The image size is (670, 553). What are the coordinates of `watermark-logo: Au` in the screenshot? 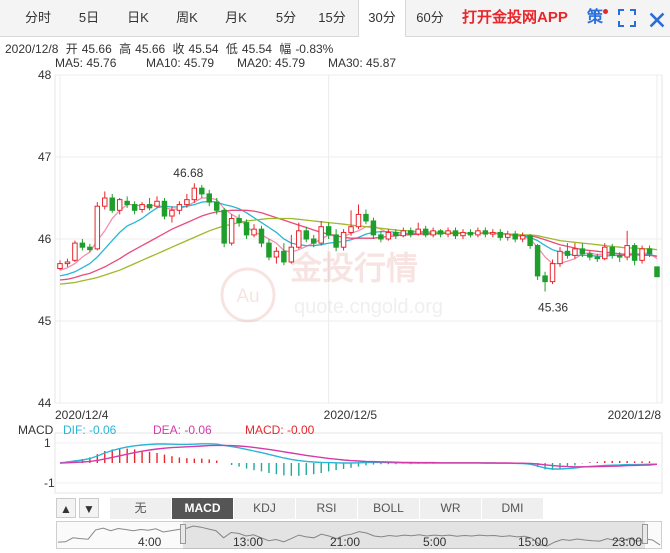 It's located at (247, 296).